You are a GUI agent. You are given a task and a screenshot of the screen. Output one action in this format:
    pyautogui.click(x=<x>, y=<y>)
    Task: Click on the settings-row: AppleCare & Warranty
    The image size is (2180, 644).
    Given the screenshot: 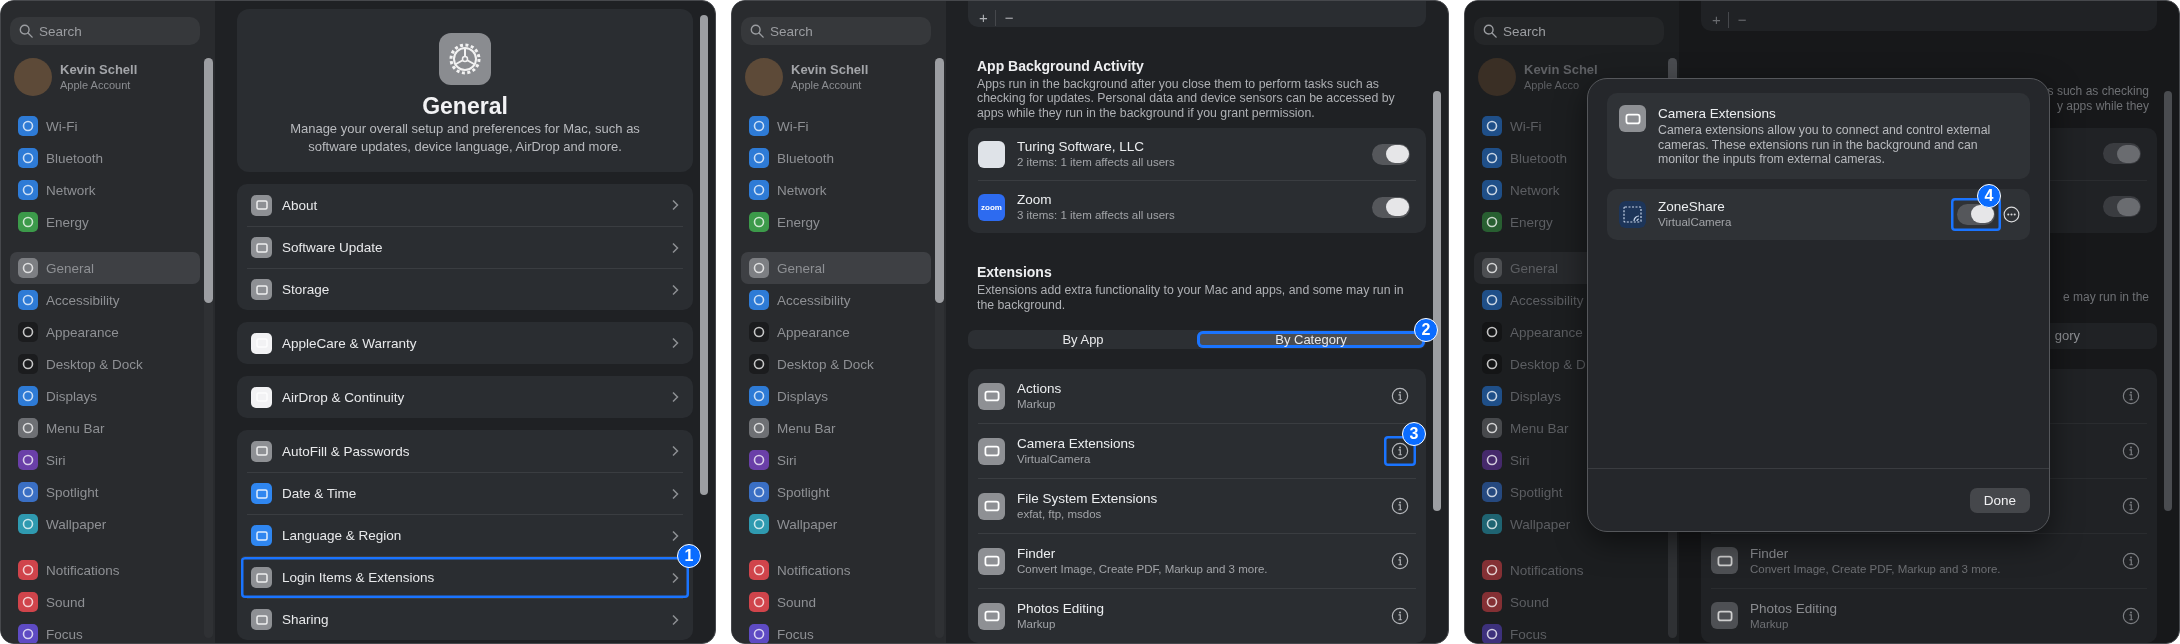 What is the action you would take?
    pyautogui.click(x=465, y=343)
    